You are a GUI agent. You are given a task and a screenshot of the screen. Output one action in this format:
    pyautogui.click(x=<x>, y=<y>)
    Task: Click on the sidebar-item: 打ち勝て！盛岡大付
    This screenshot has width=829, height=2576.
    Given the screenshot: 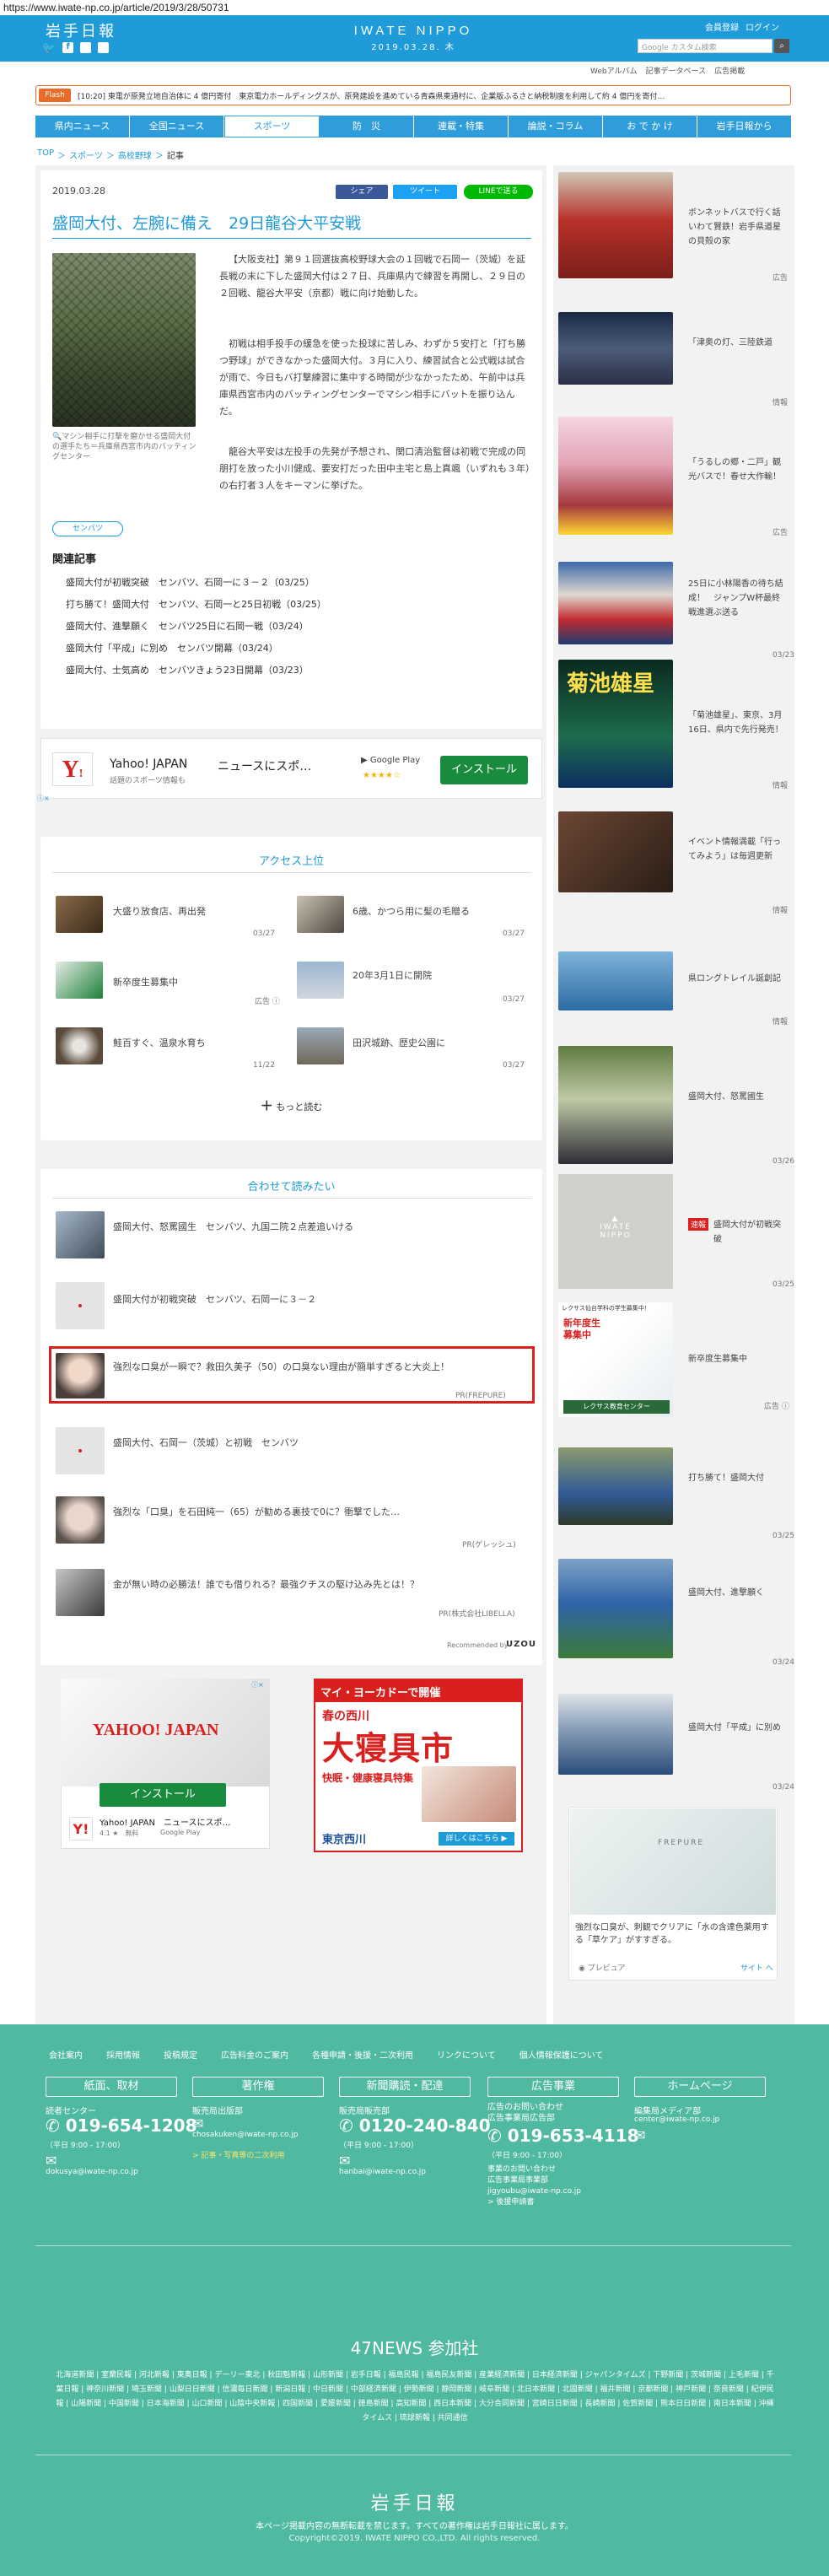 What is the action you would take?
    pyautogui.click(x=738, y=1478)
    